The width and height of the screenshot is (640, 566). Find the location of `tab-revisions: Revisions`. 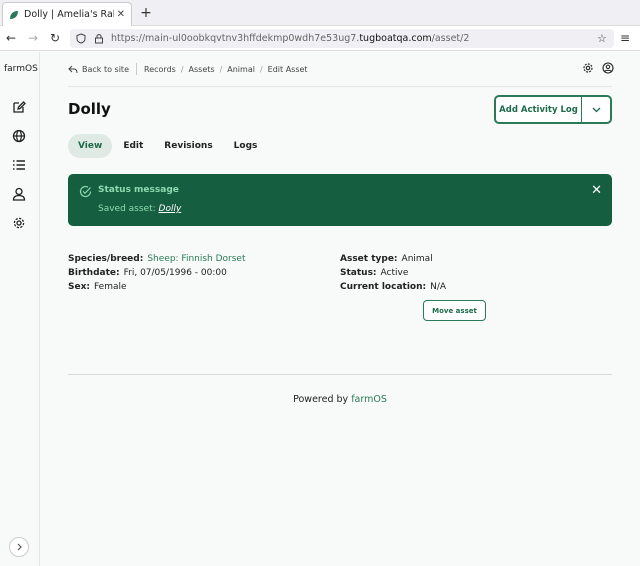

tab-revisions: Revisions is located at coordinates (188, 146).